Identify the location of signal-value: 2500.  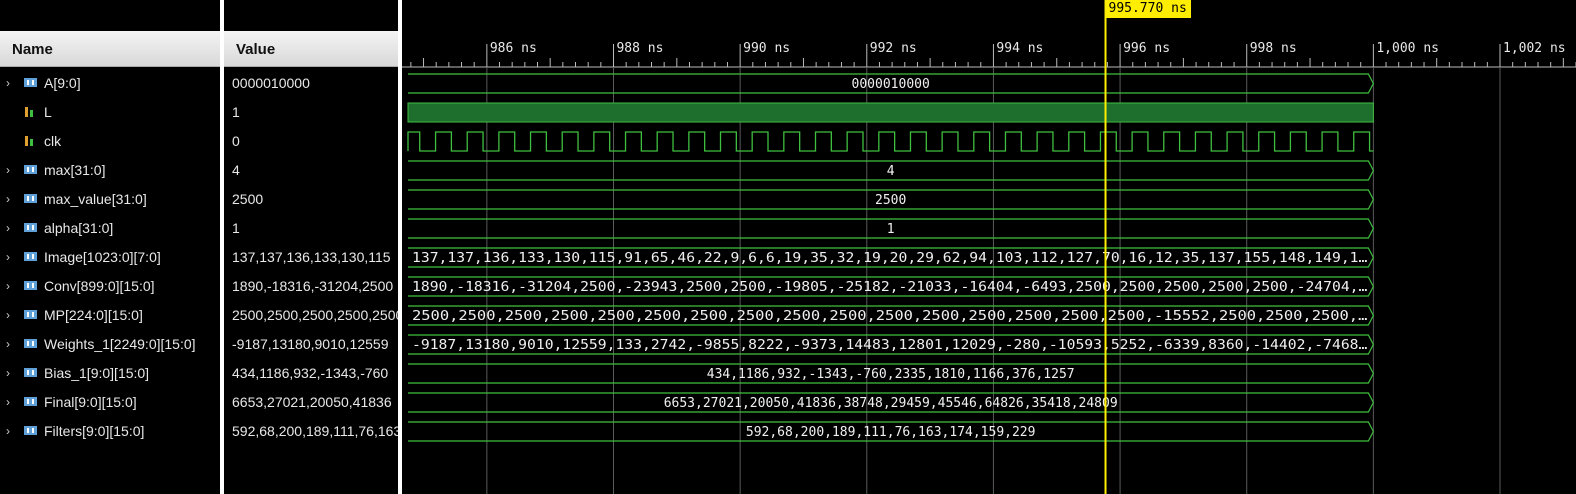
(248, 199).